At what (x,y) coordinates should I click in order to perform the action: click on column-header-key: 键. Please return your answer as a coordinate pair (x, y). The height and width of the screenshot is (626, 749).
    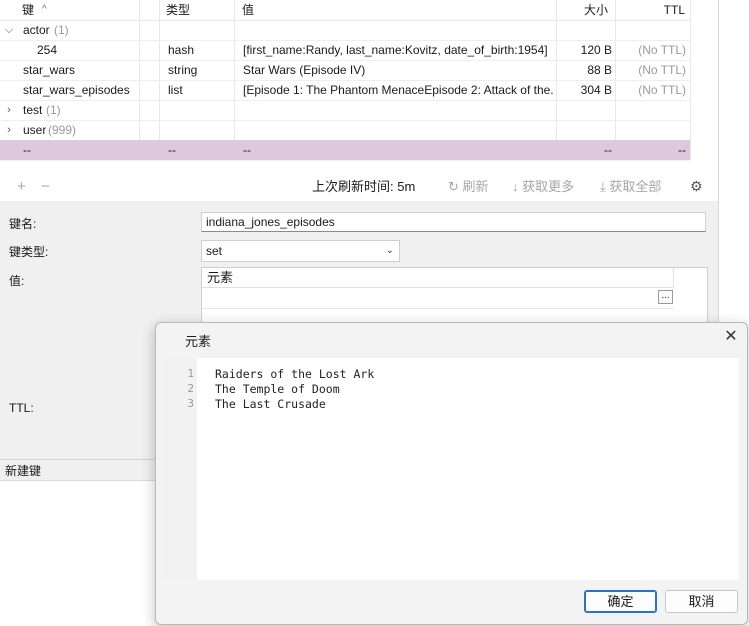
    Looking at the image, I should click on (28, 10).